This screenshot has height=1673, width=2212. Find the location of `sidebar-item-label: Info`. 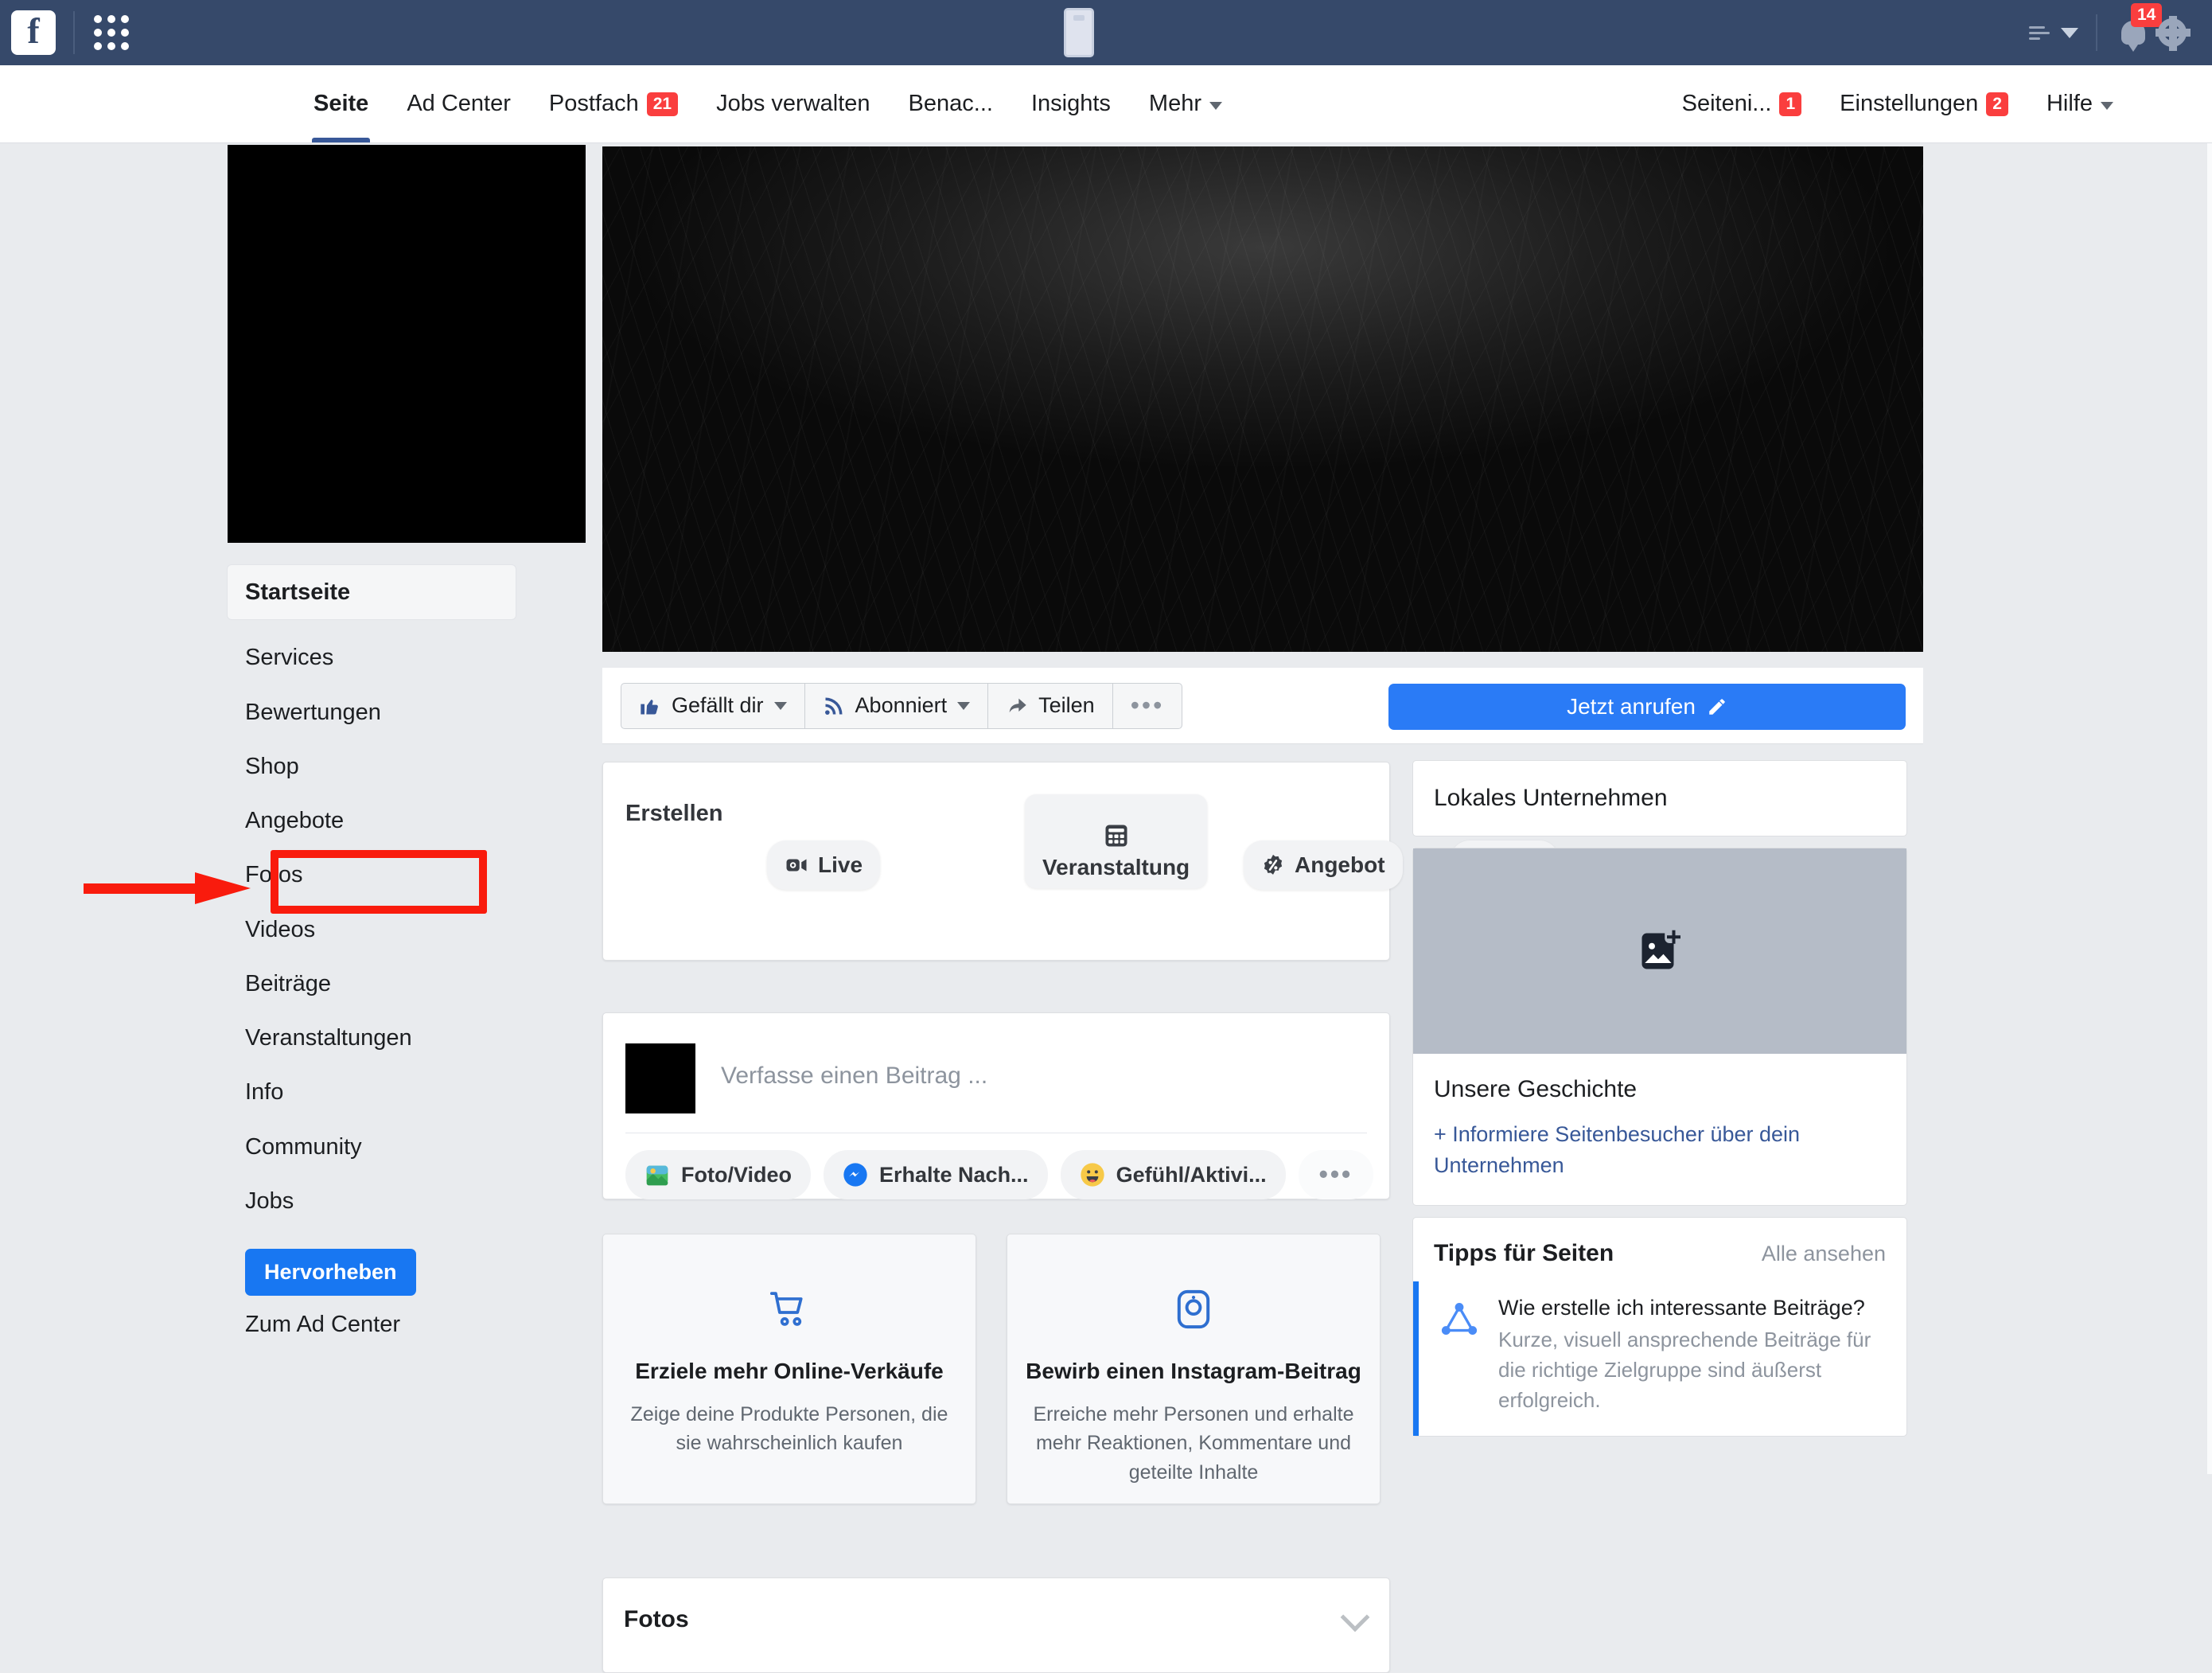

sidebar-item-label: Info is located at coordinates (265, 1092).